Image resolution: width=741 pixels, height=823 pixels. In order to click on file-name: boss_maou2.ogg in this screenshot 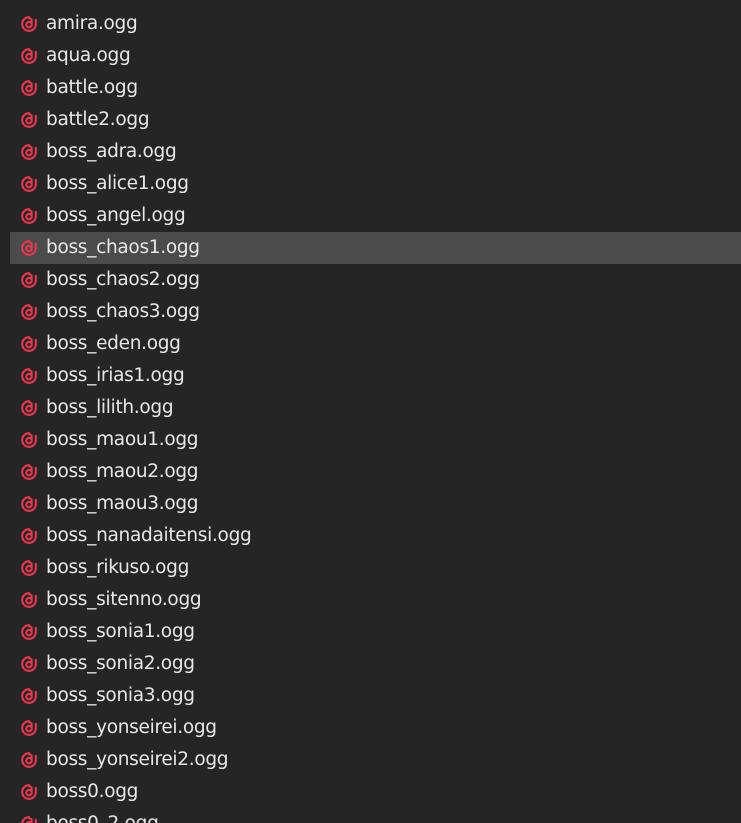, I will do `click(122, 471)`.